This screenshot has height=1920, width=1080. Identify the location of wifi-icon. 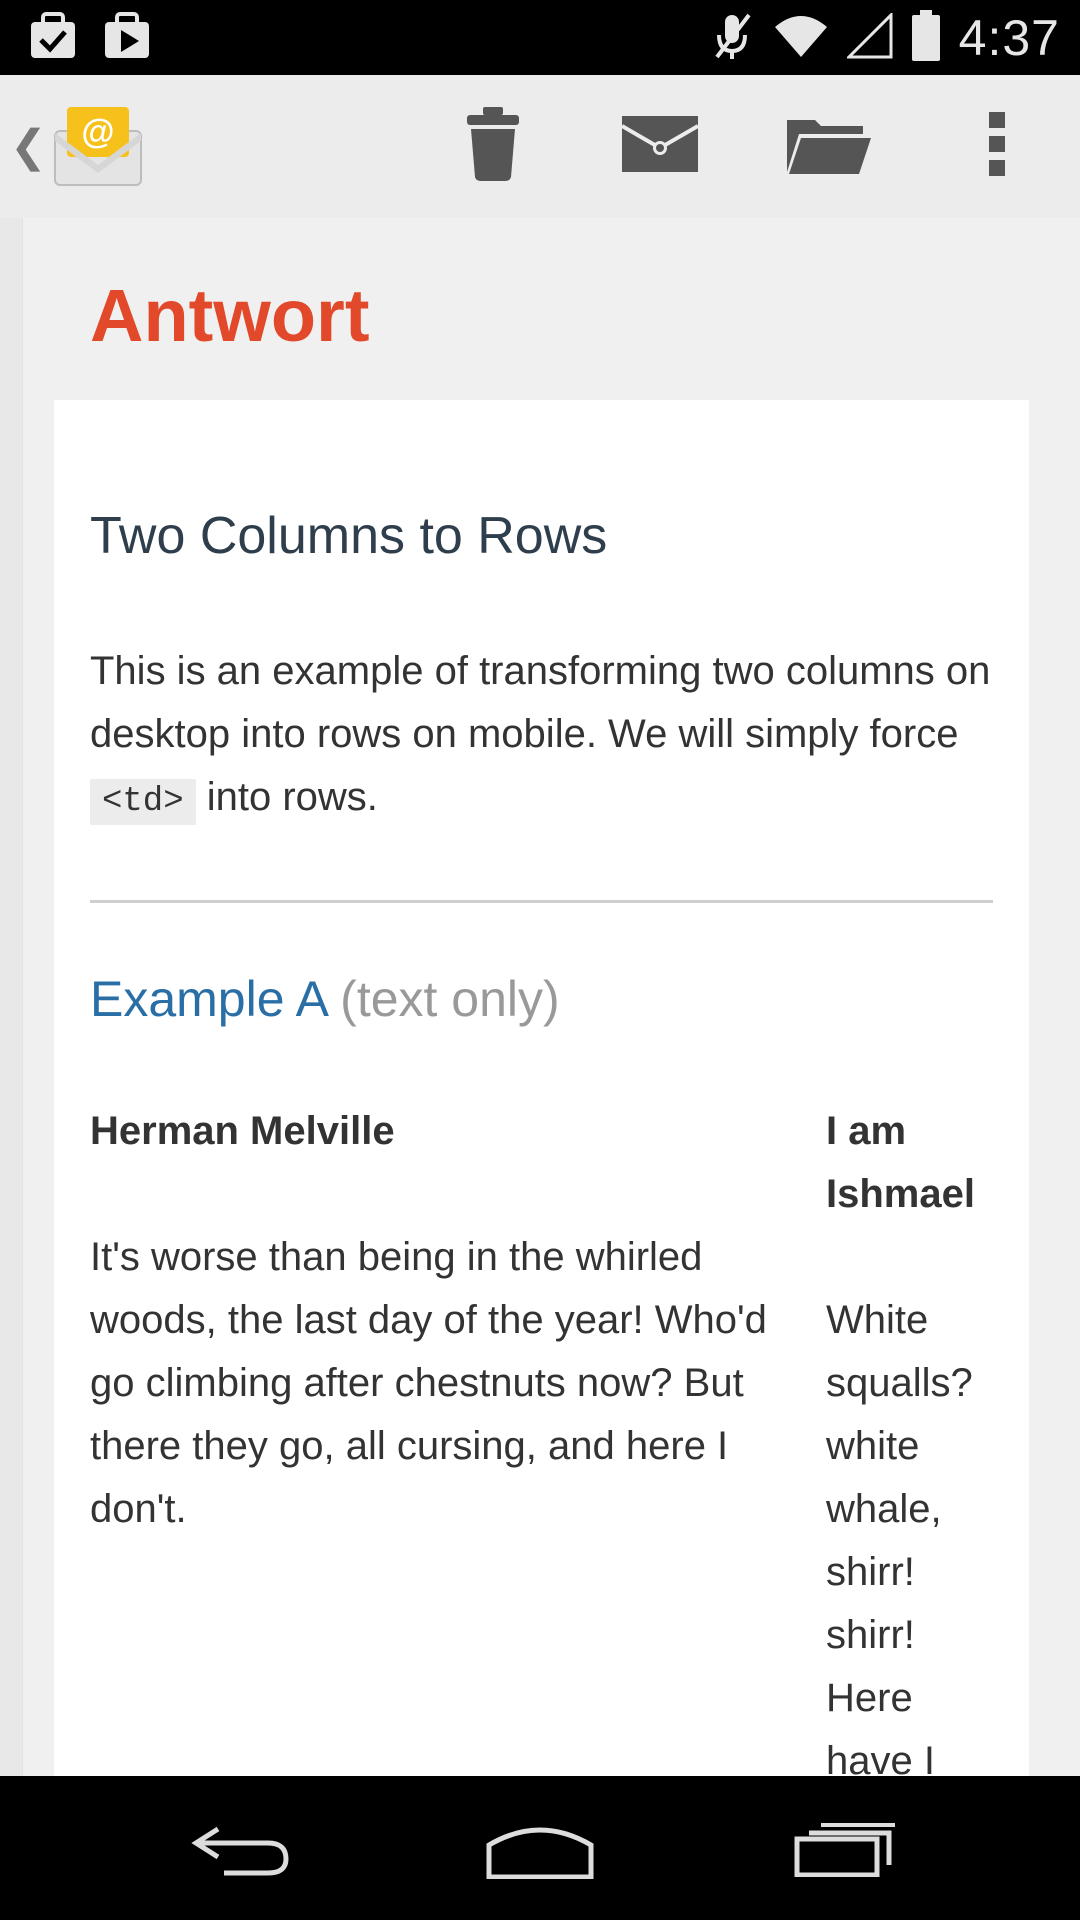
(801, 38).